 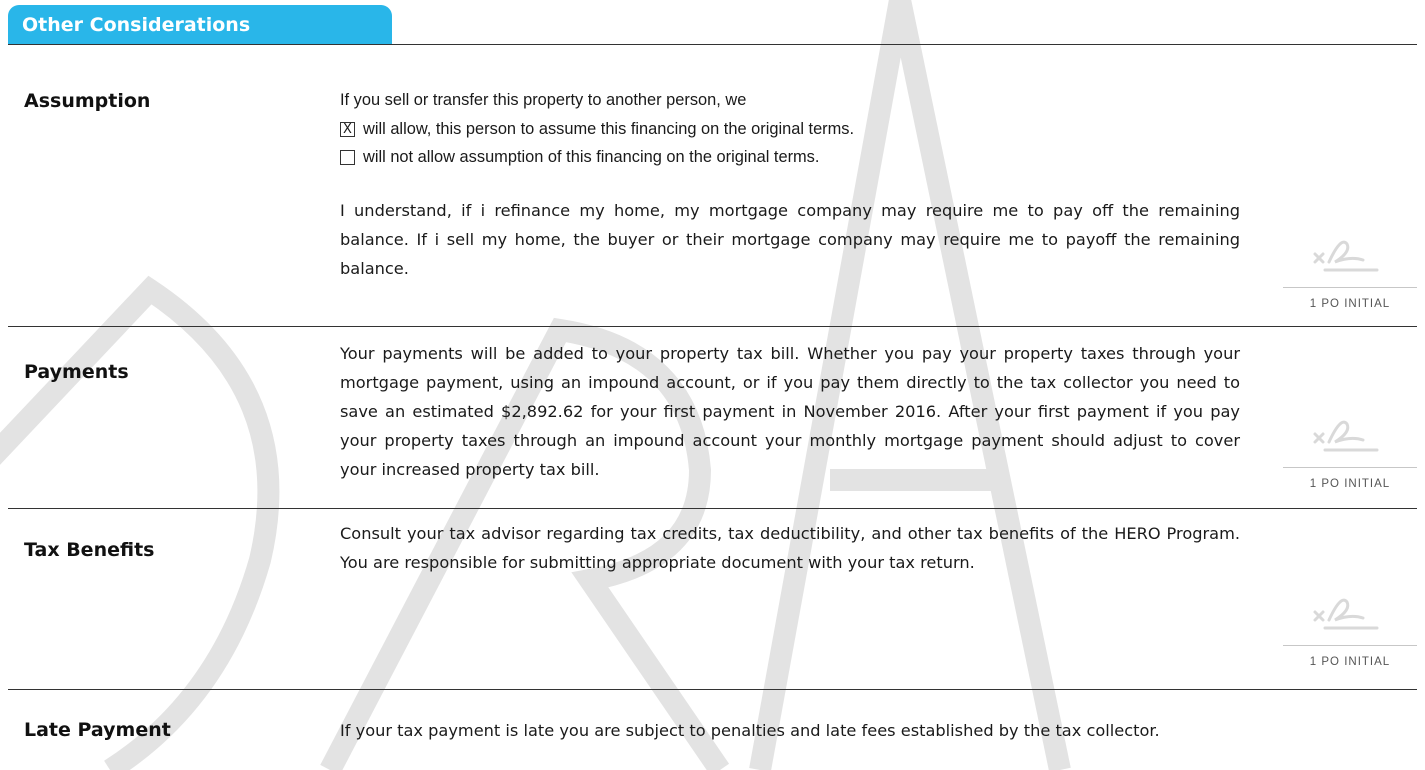 I want to click on payments-label: Payments, so click(x=76, y=372).